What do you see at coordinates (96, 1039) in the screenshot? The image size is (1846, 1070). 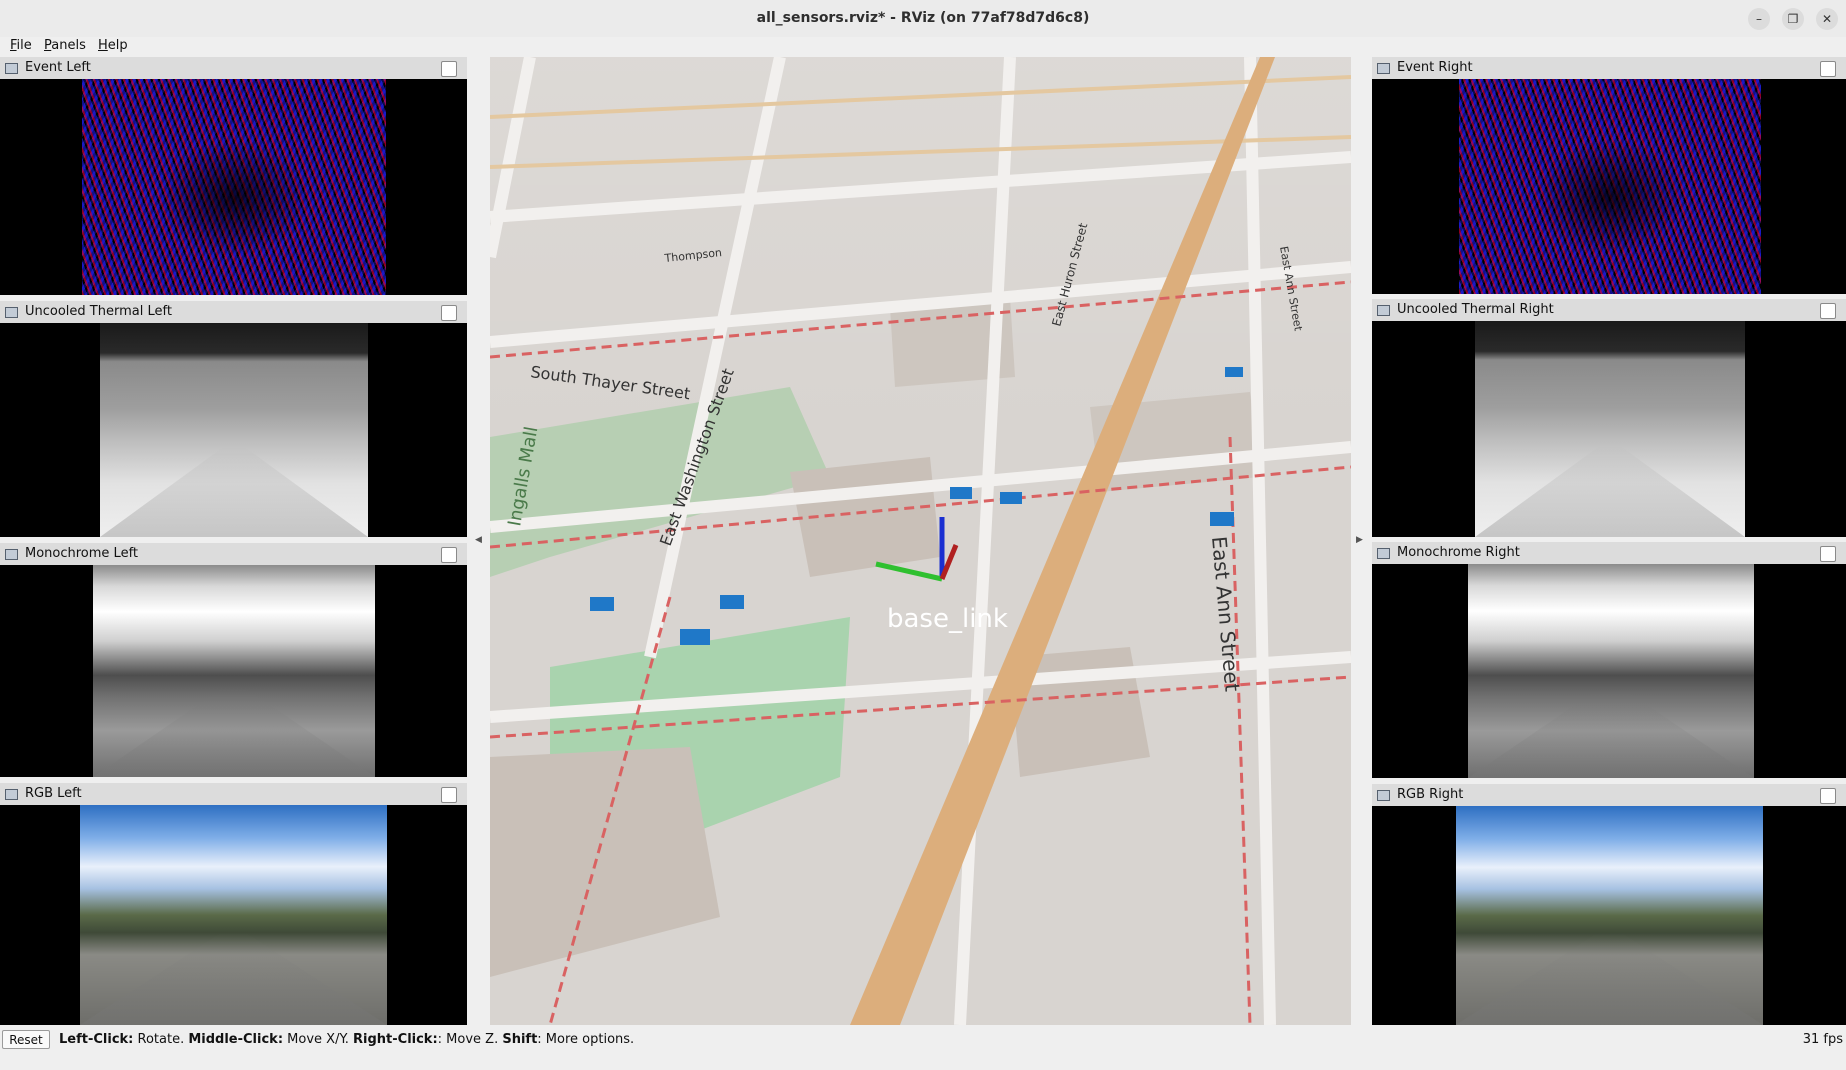 I see `hint-key: Left-Click:` at bounding box center [96, 1039].